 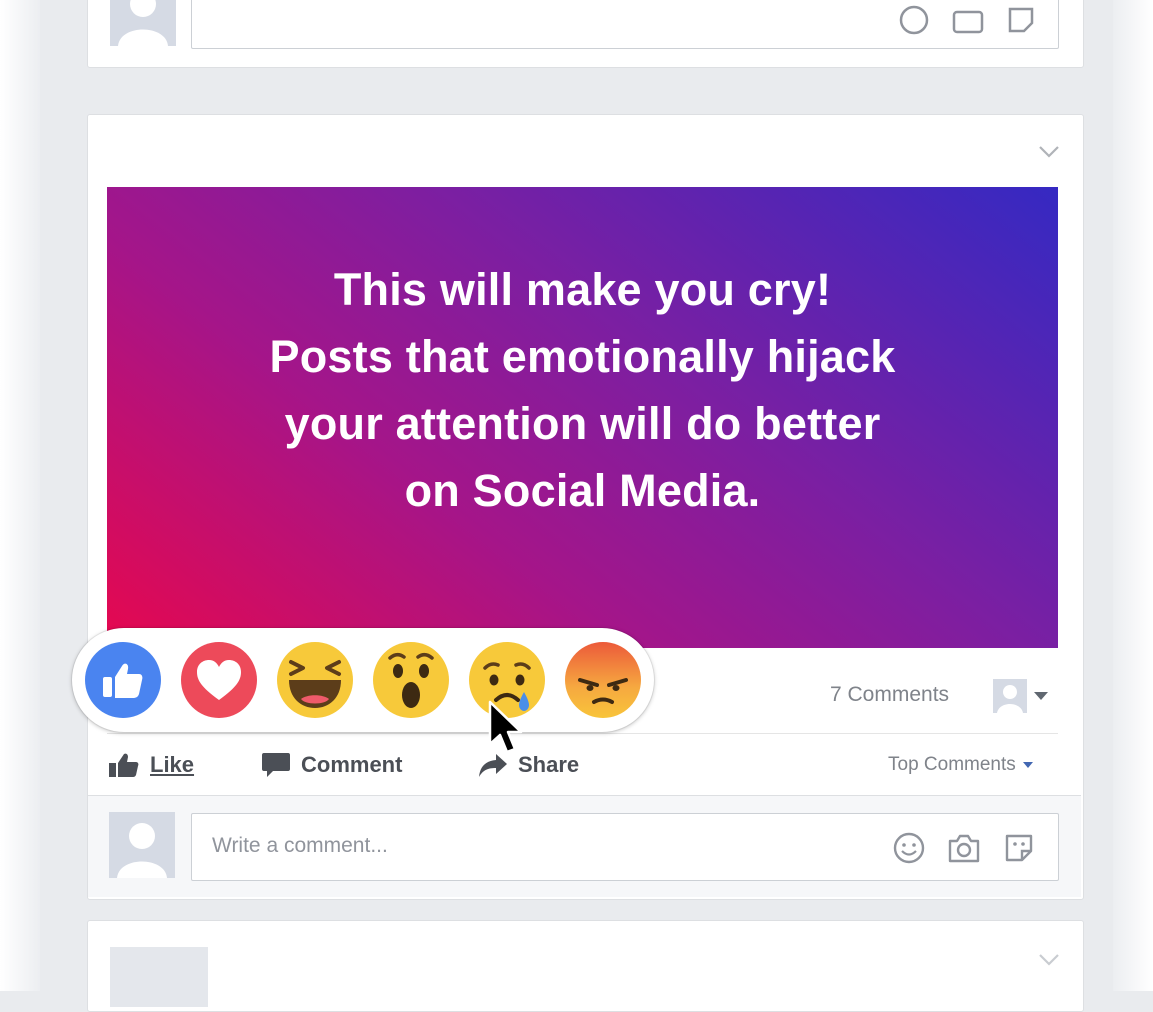 I want to click on viewer-avatar, so click(x=1010, y=696).